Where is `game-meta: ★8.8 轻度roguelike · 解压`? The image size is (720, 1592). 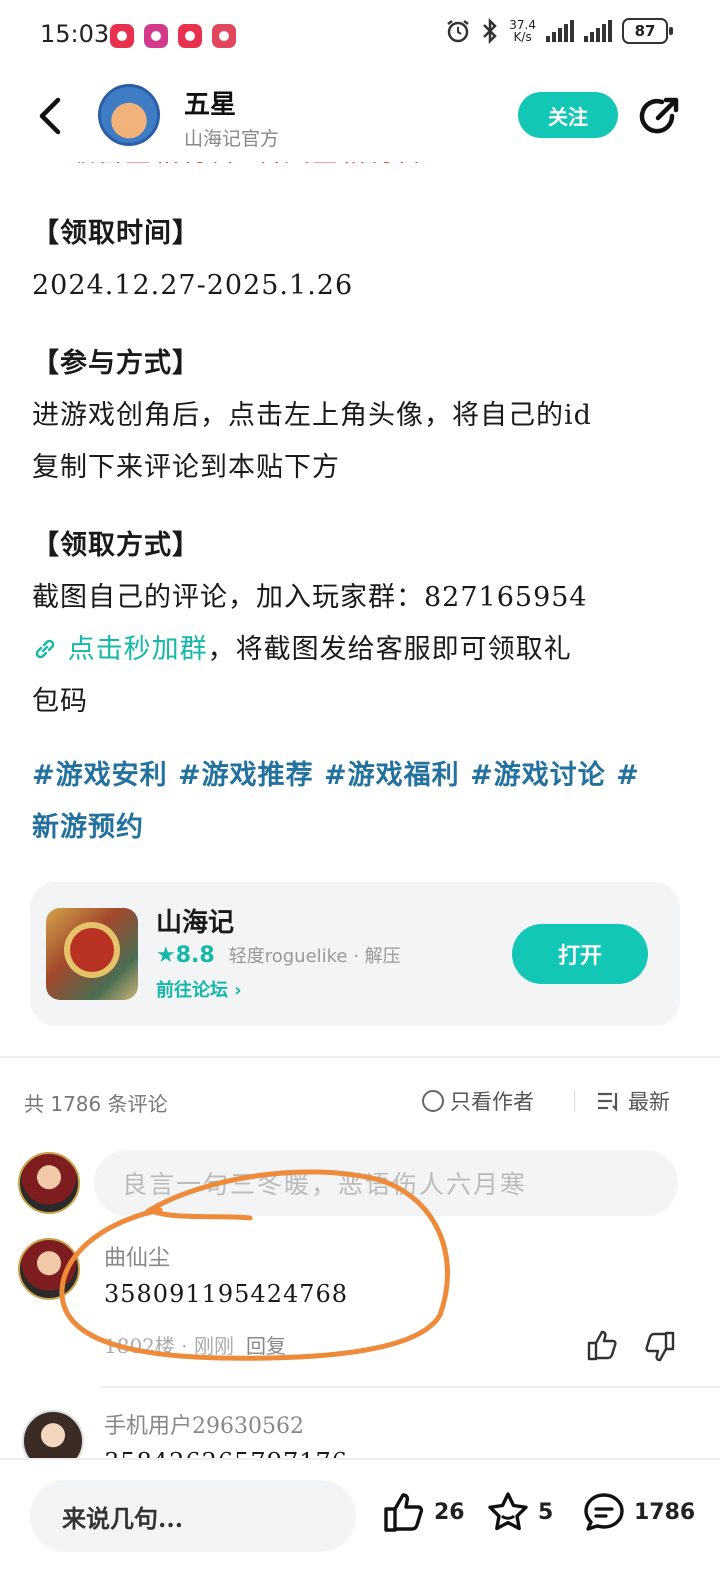 game-meta: ★8.8 轻度roguelike · 解压 is located at coordinates (278, 955).